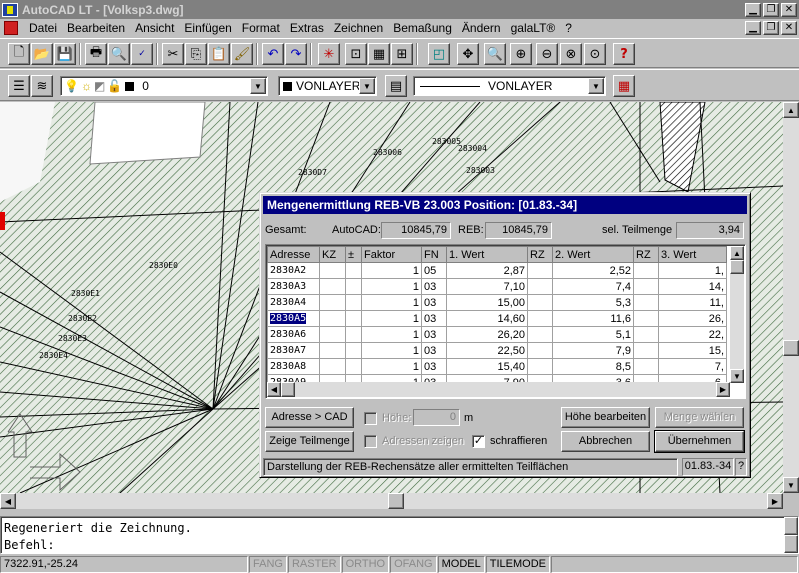 The width and height of the screenshot is (799, 573). Describe the element at coordinates (593, 334) in the screenshot. I see `table-cell: 5,1` at that location.